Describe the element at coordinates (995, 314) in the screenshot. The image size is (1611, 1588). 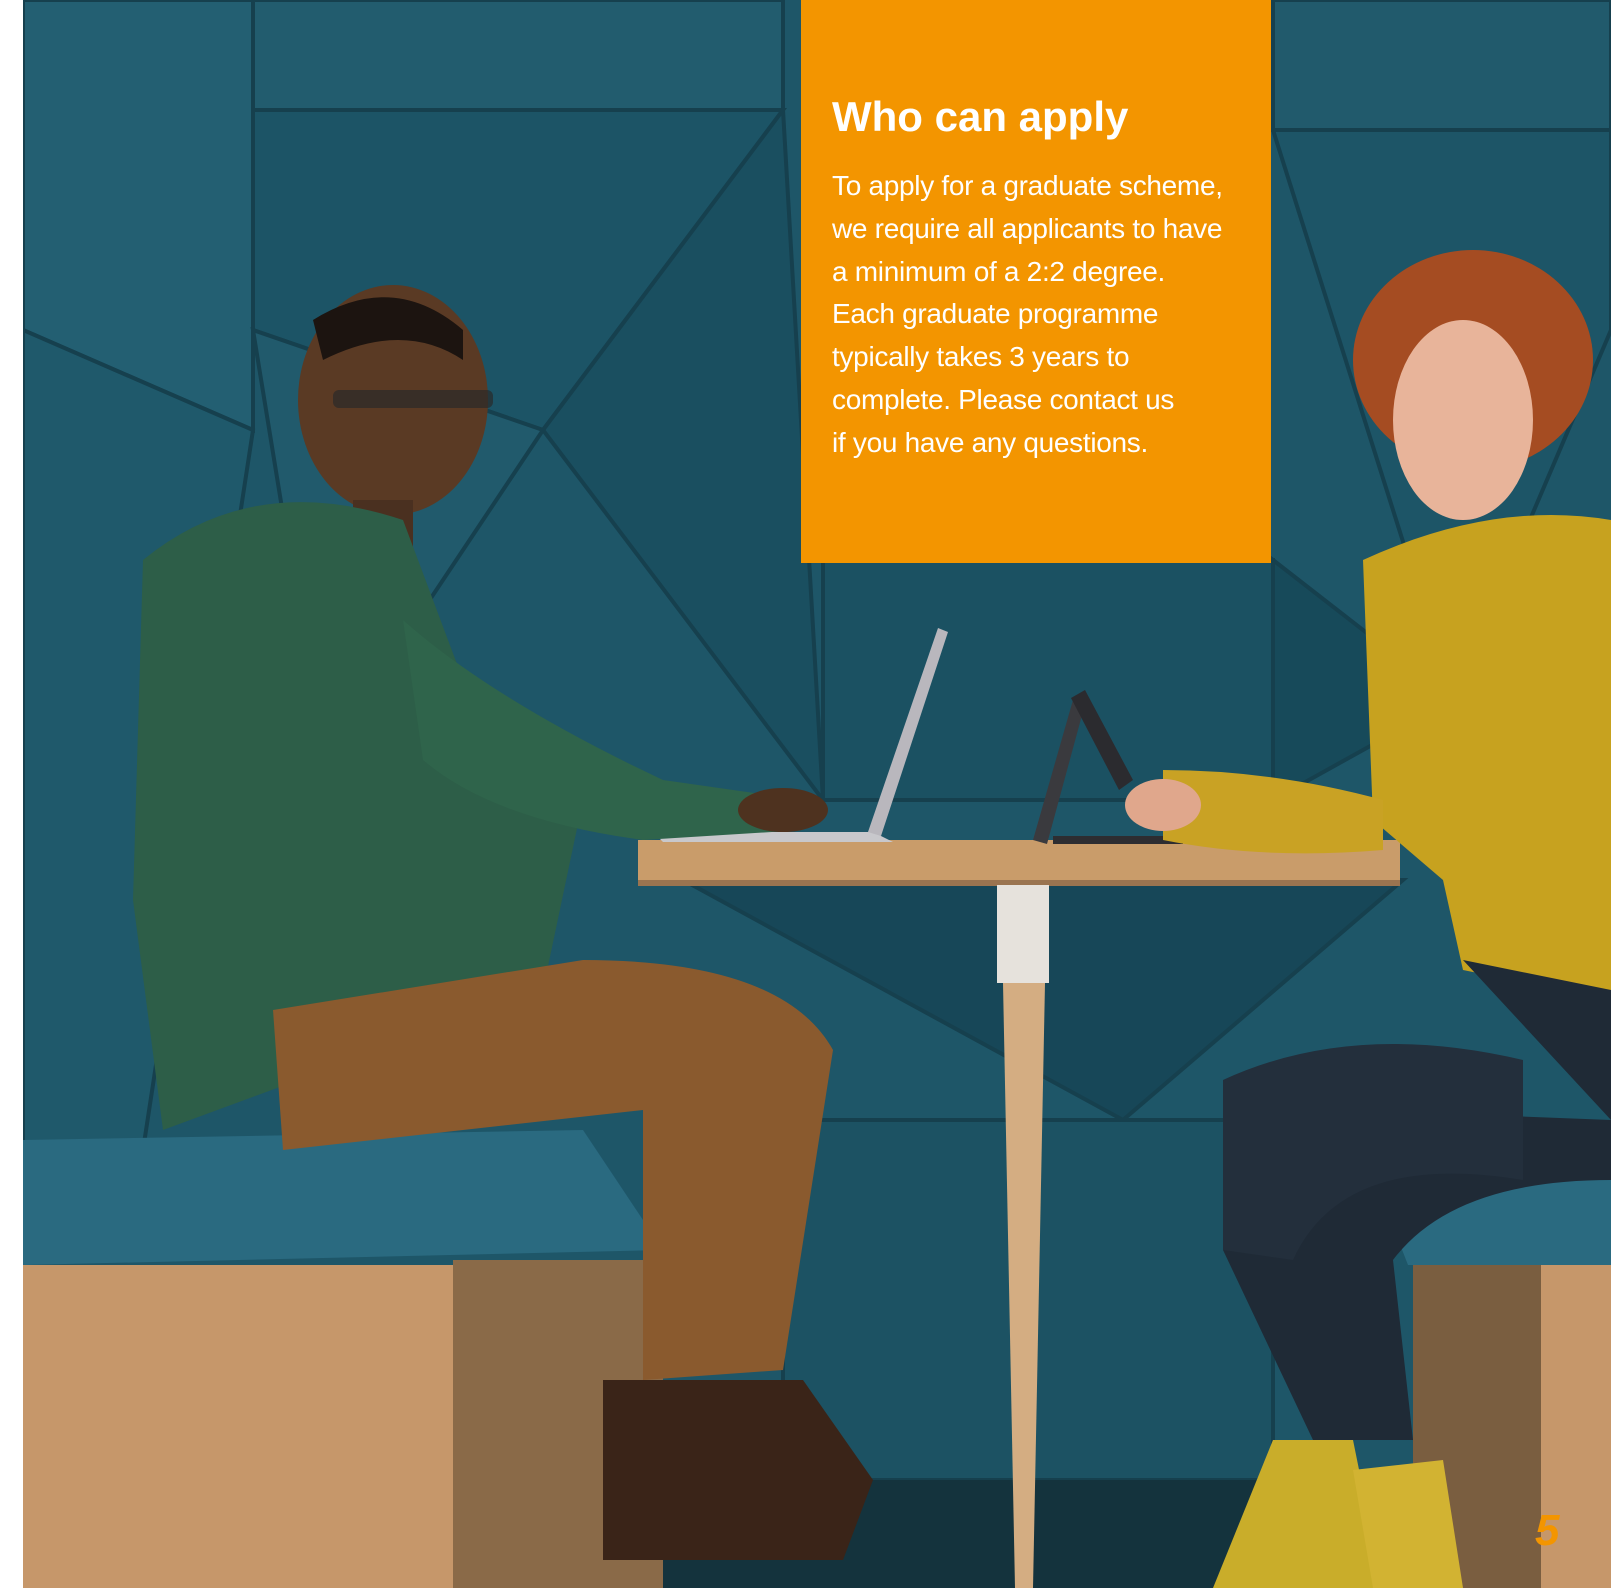
I see `panel-body-line: Each graduate programme` at that location.